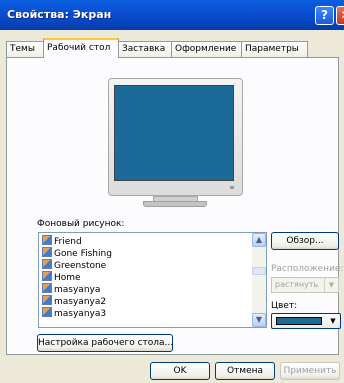  What do you see at coordinates (259, 280) in the screenshot?
I see `vertical-scrollbar: ▲ ▼` at bounding box center [259, 280].